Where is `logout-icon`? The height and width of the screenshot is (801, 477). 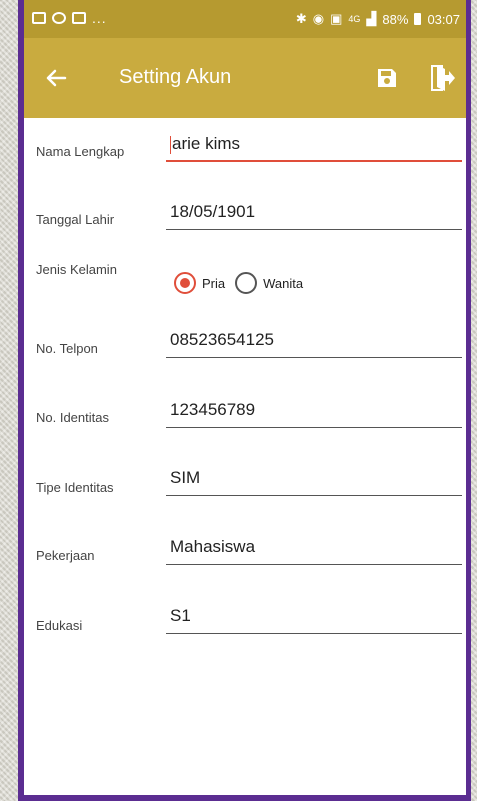 logout-icon is located at coordinates (443, 78).